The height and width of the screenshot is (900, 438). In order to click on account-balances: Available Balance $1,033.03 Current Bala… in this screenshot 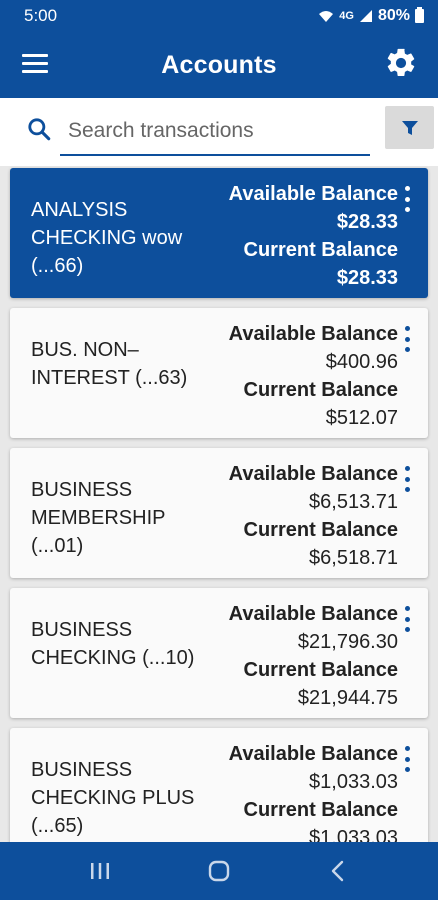, I will do `click(313, 791)`.